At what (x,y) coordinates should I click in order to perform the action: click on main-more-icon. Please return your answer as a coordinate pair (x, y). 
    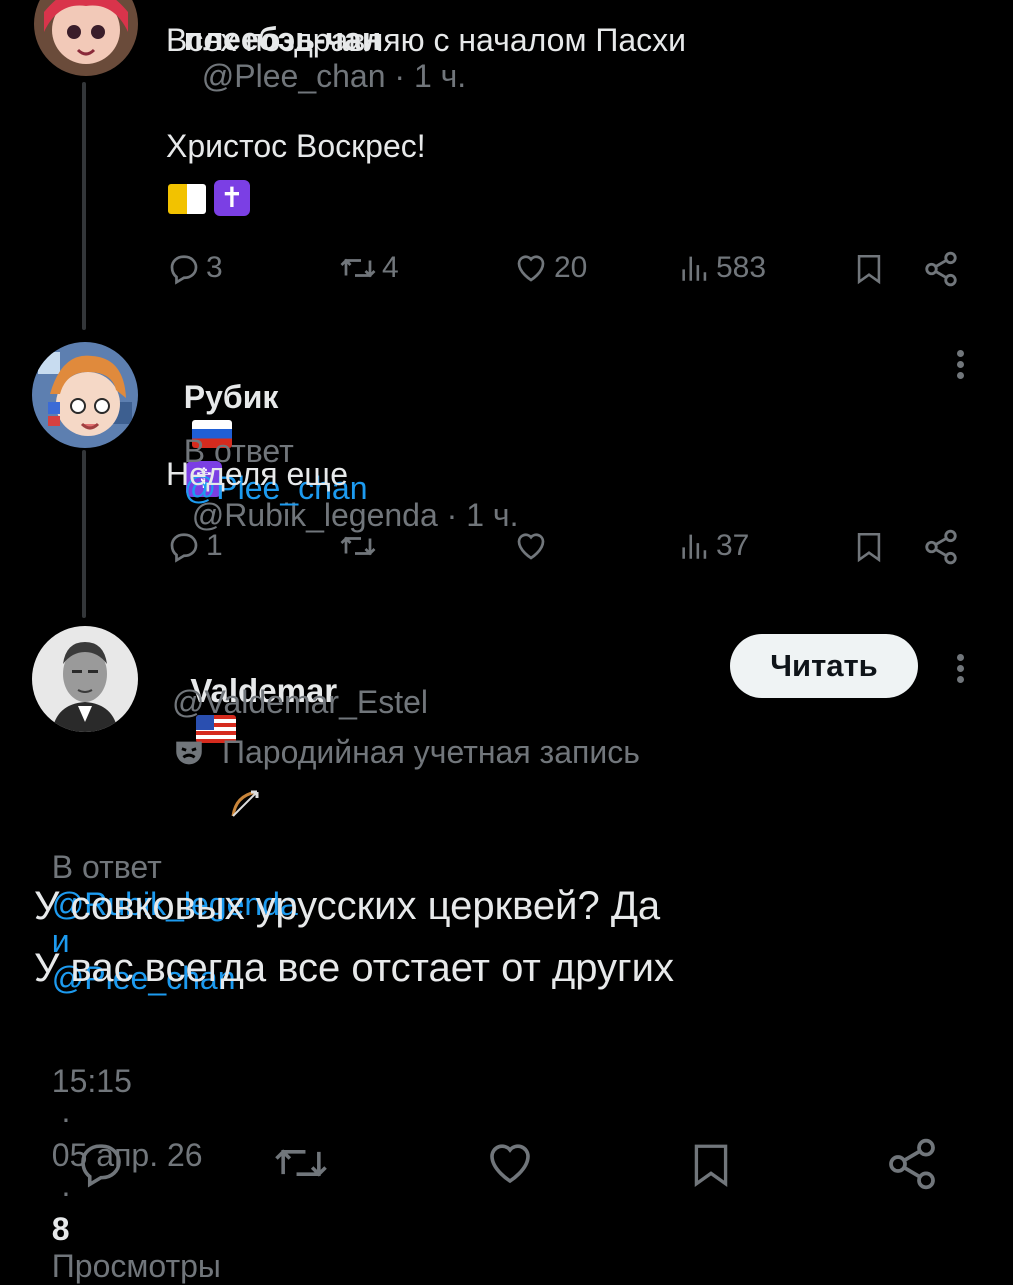
    Looking at the image, I should click on (960, 668).